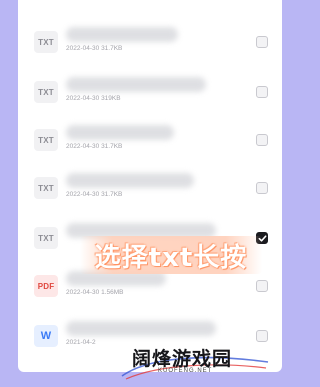  Describe the element at coordinates (46, 336) in the screenshot. I see `word-file-icon: W` at that location.